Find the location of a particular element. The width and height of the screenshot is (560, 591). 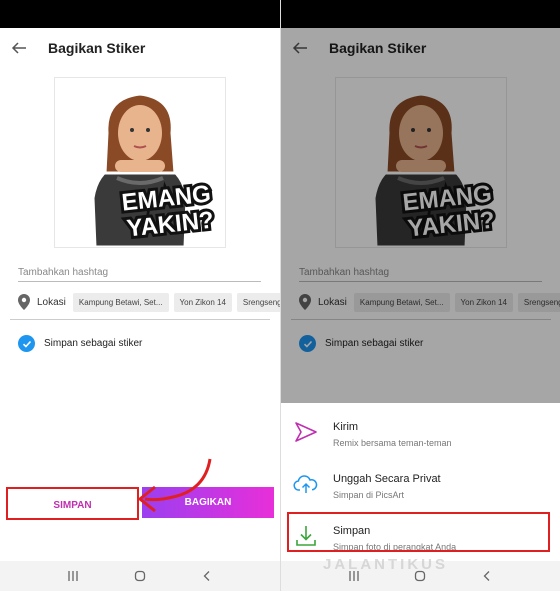

location-pin-icon is located at coordinates (24, 302).